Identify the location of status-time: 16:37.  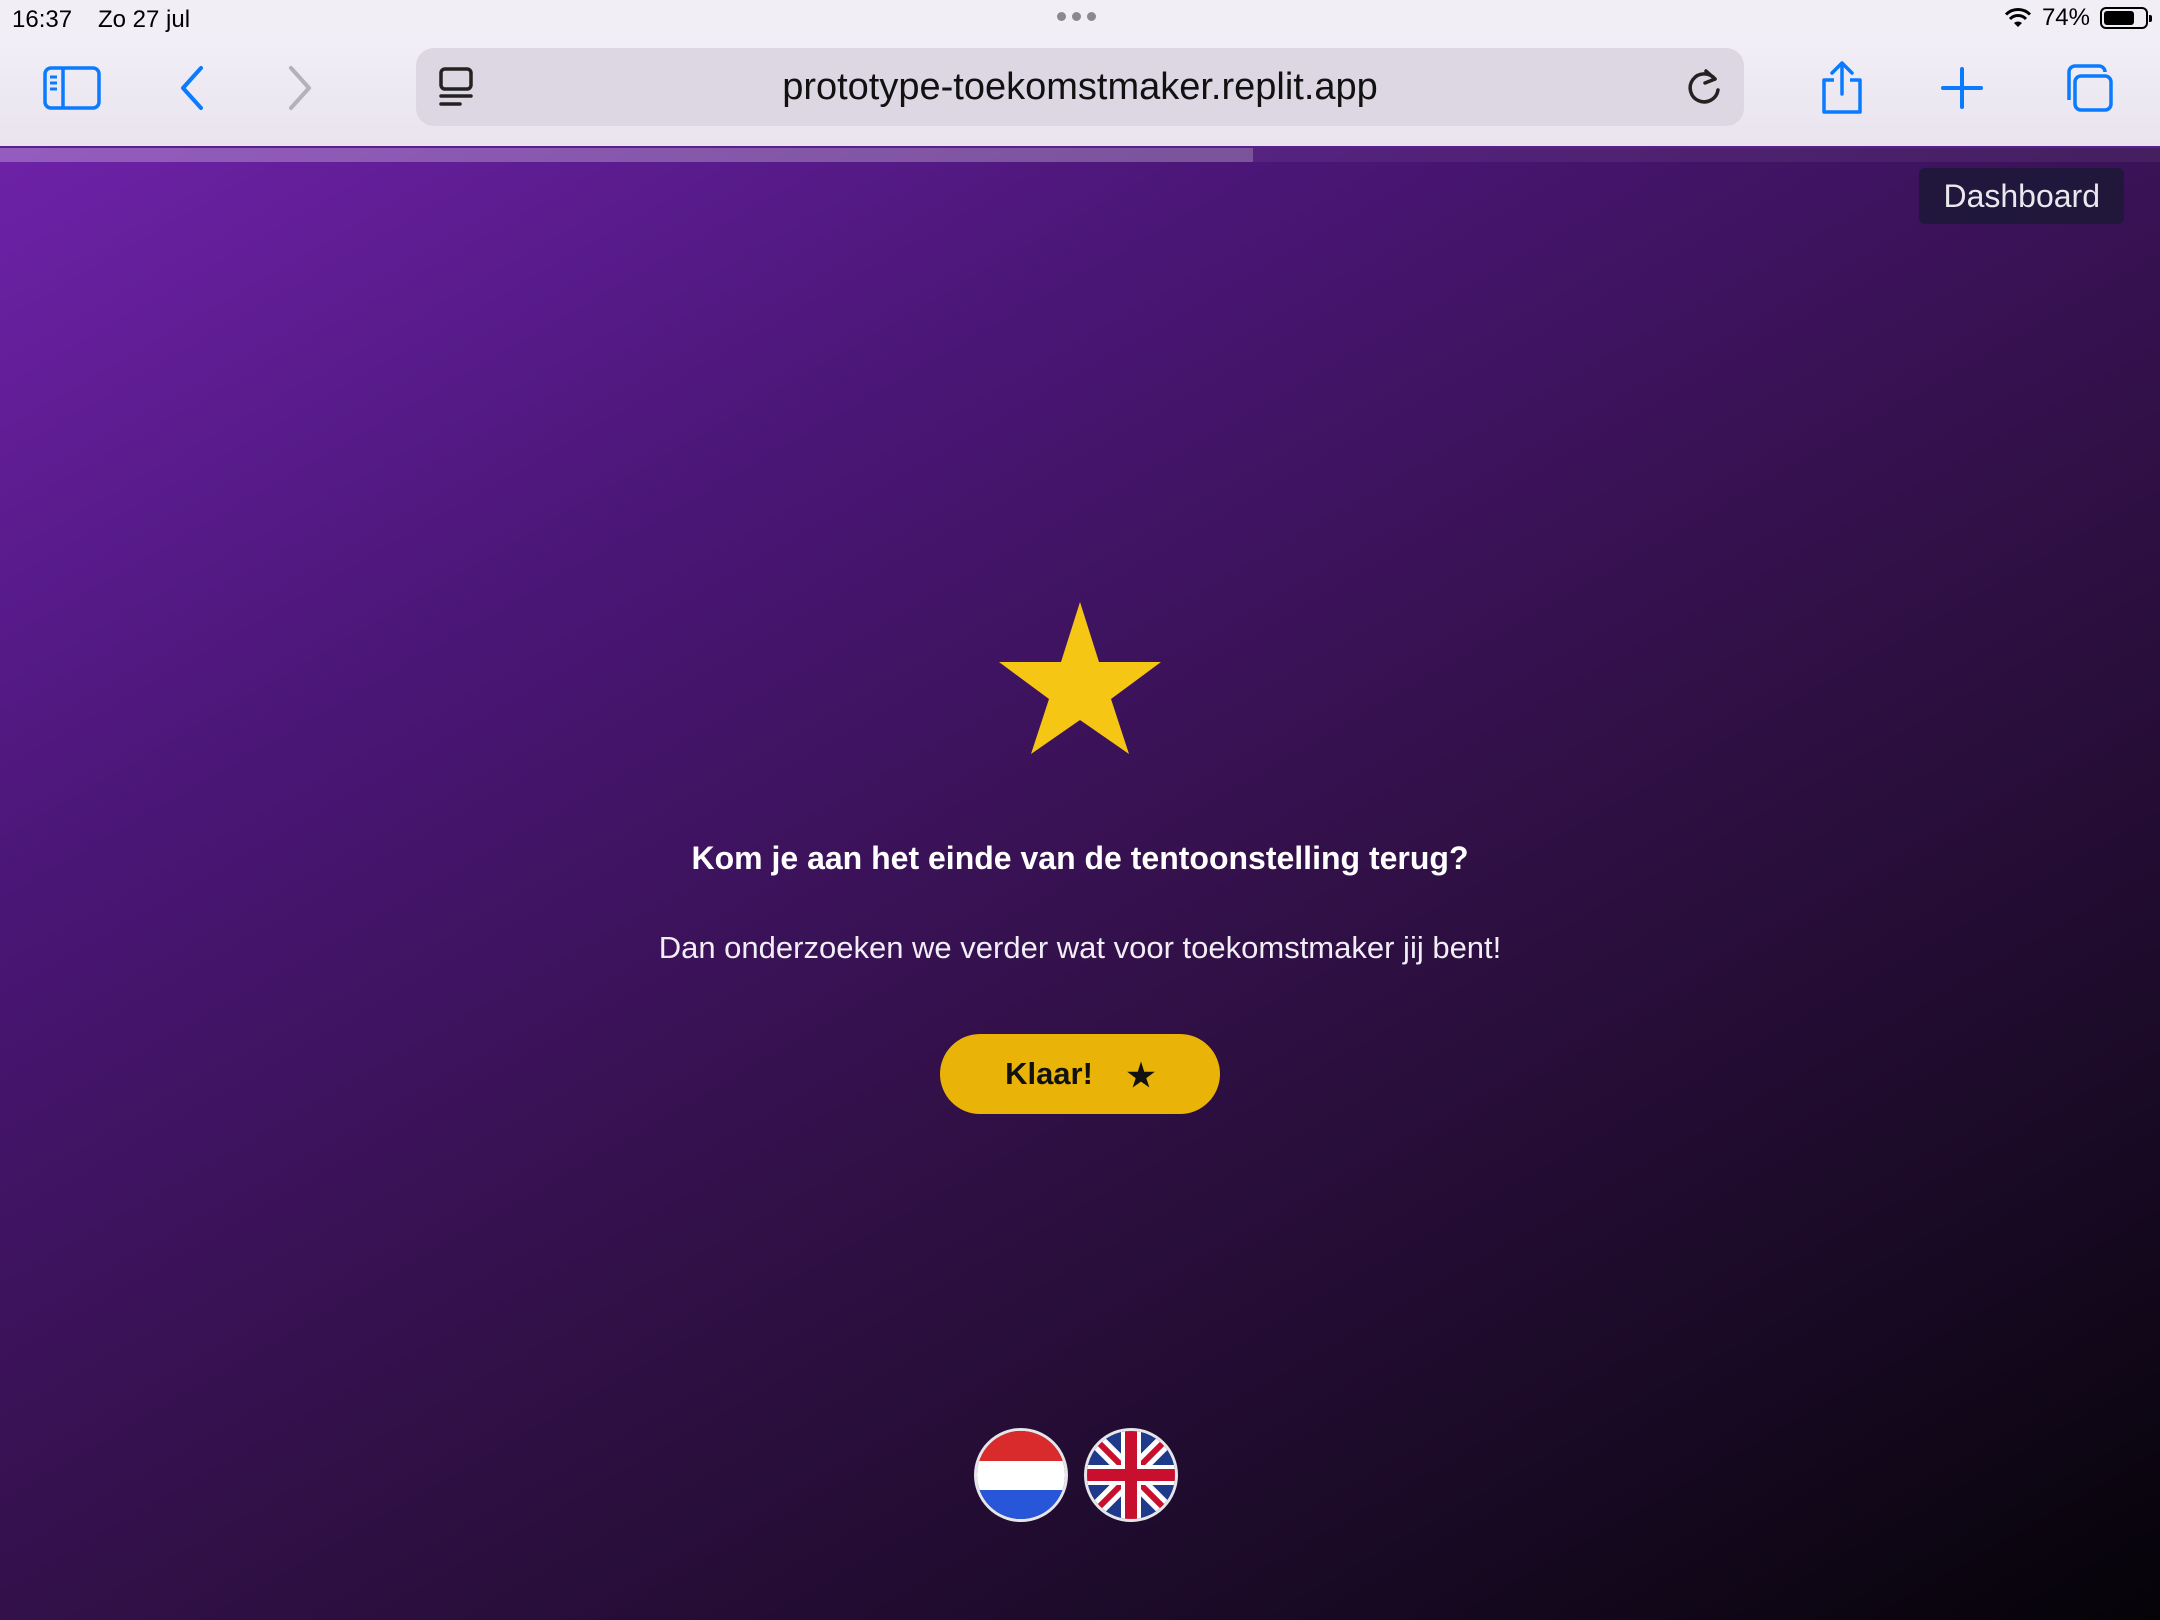
(42, 19).